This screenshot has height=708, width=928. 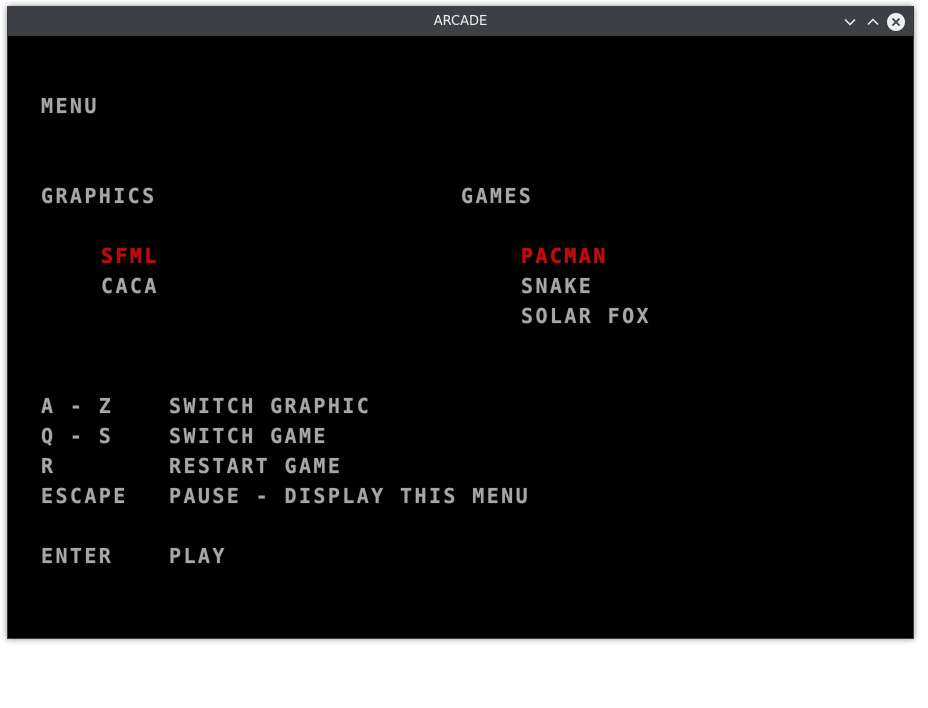 I want to click on key-restart-game: R, so click(x=48, y=466).